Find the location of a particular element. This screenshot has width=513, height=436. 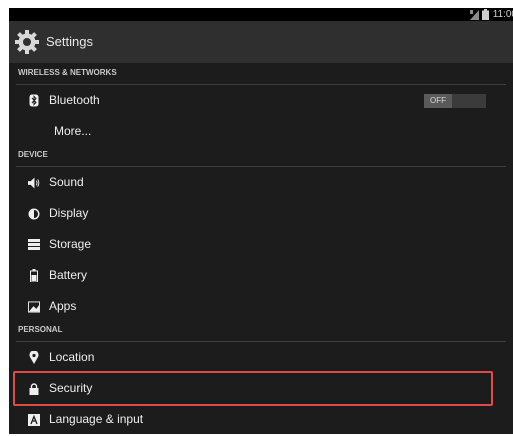

settings-item-label: Apps is located at coordinates (63, 306).